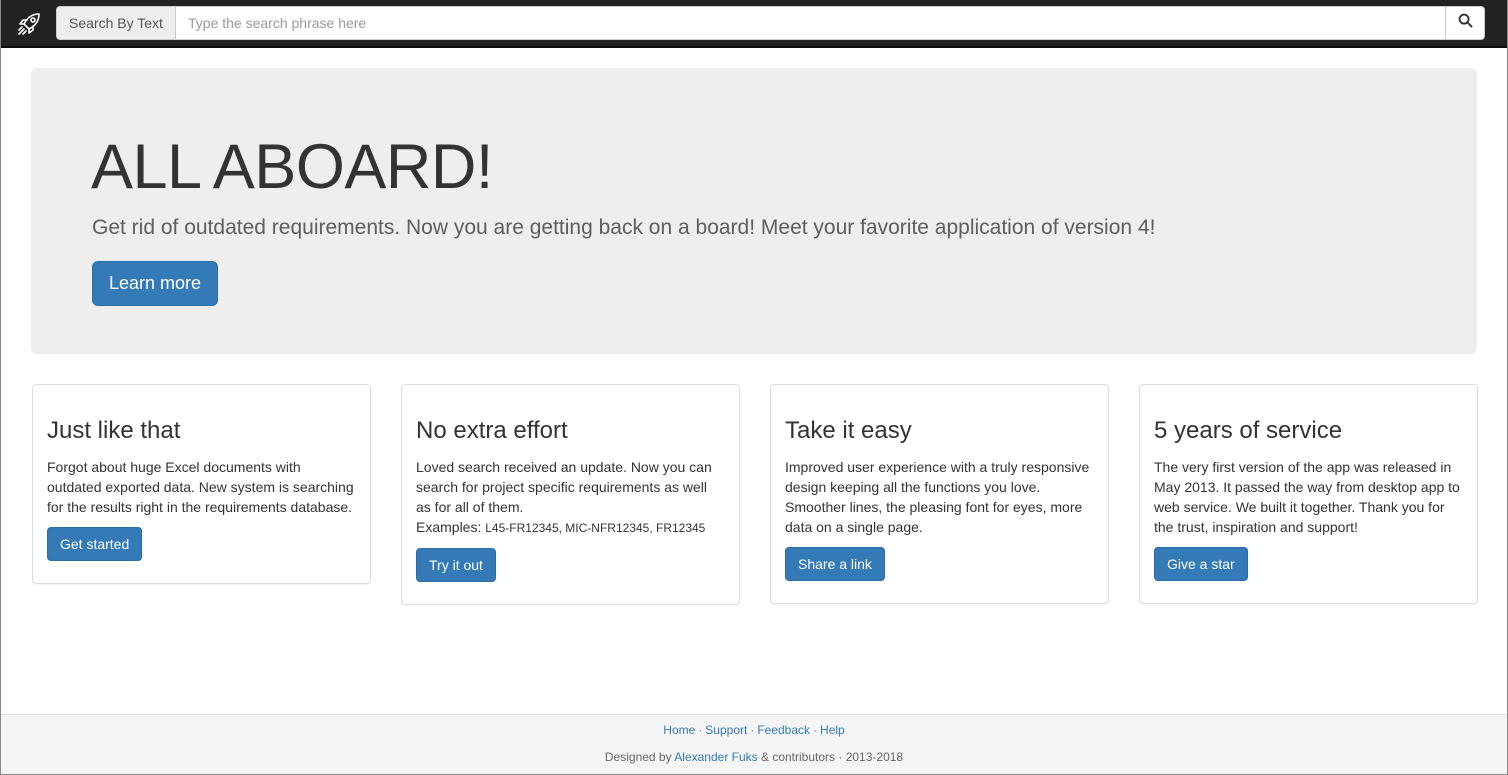  I want to click on get-started-button: Get started, so click(95, 544).